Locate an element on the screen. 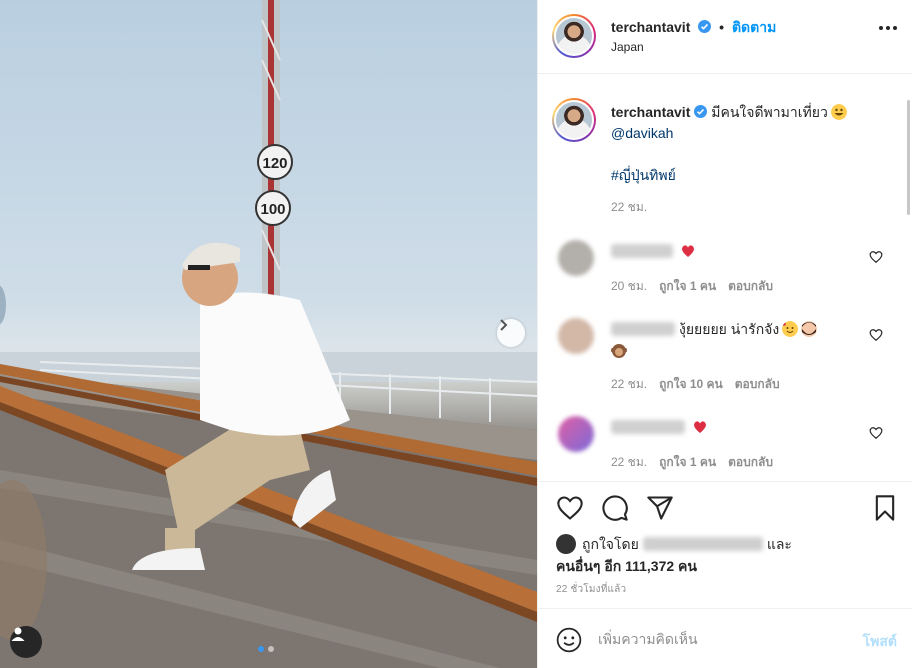 The height and width of the screenshot is (668, 912). sign-100: 100 is located at coordinates (272, 209).